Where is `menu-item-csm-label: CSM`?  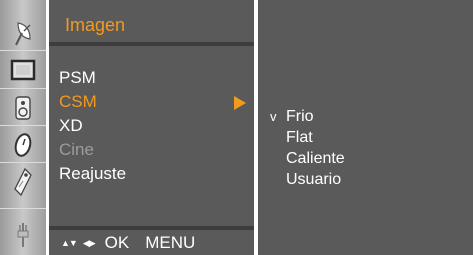 menu-item-csm-label: CSM is located at coordinates (78, 101).